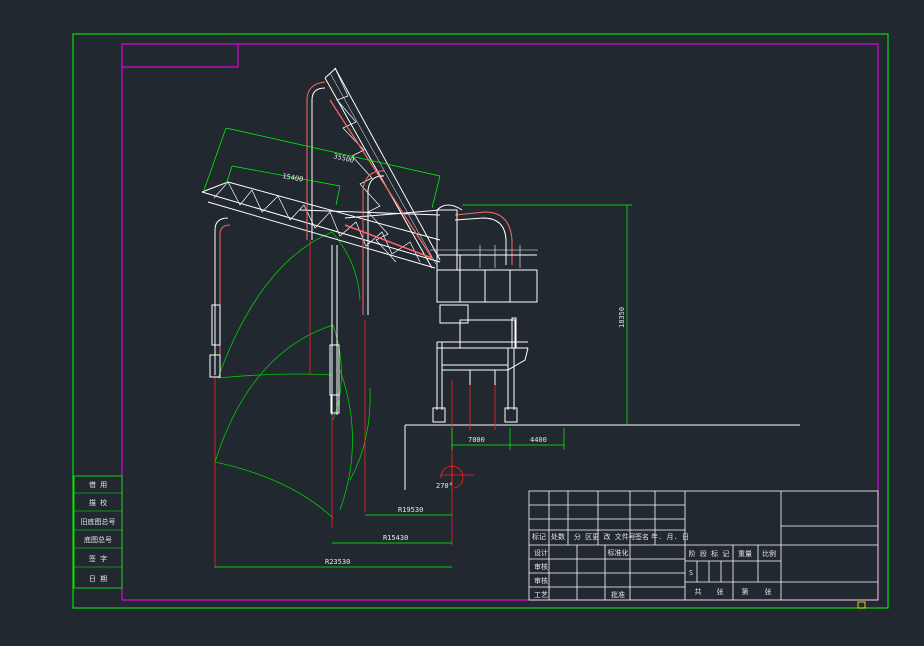  I want to click on rotation-angle-label: 270°, so click(444, 486).